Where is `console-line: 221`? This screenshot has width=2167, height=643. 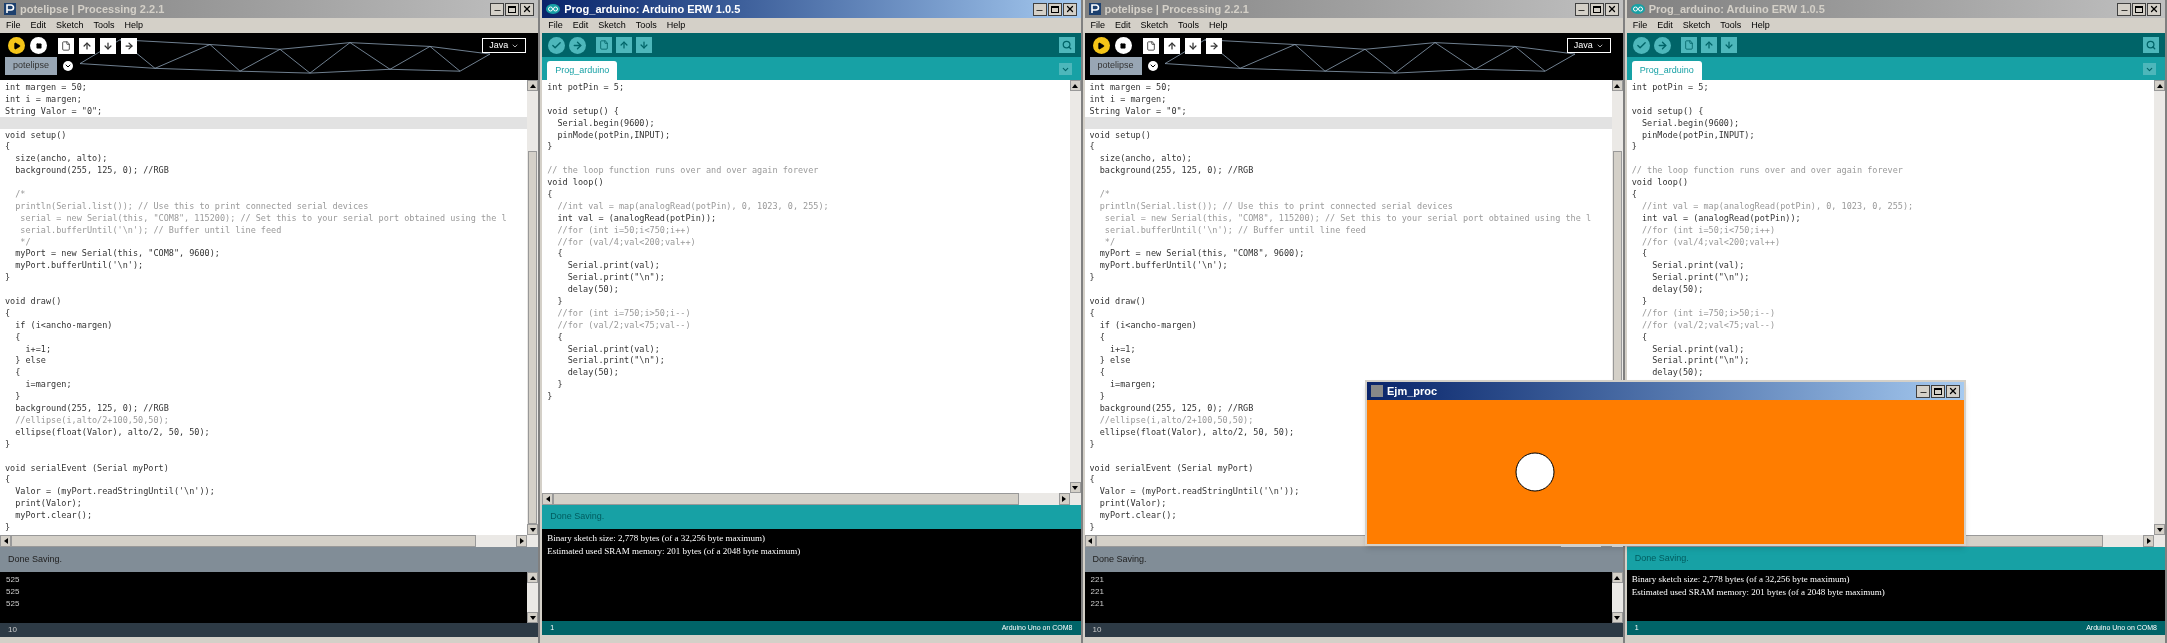 console-line: 221 is located at coordinates (1097, 604).